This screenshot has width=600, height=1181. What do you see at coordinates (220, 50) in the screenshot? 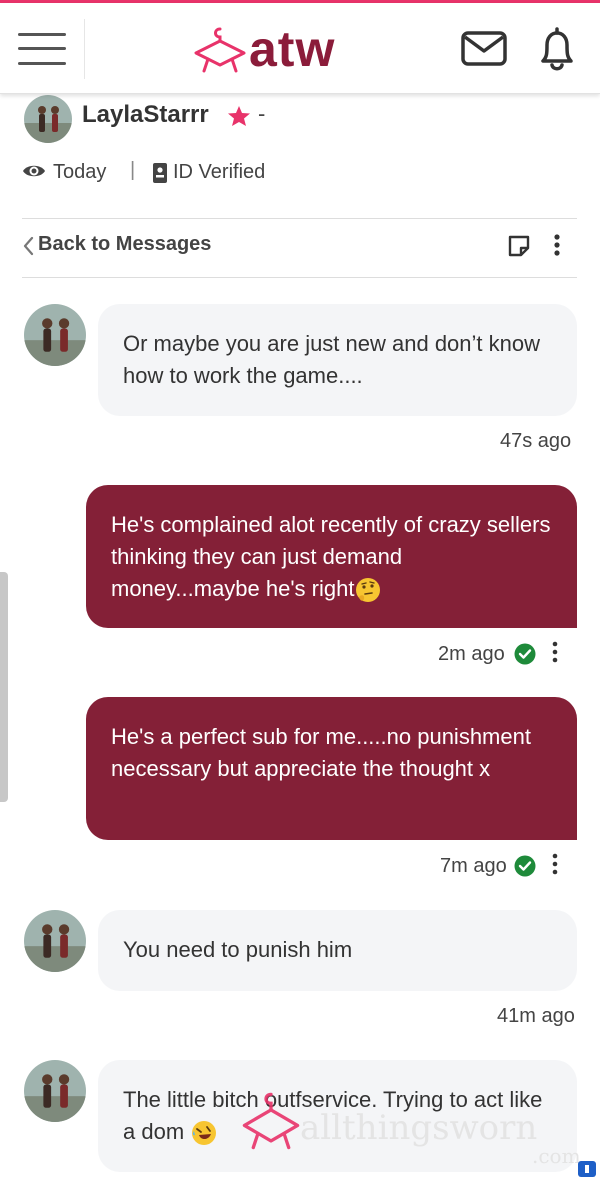
I see `hanger-logo-icon` at bounding box center [220, 50].